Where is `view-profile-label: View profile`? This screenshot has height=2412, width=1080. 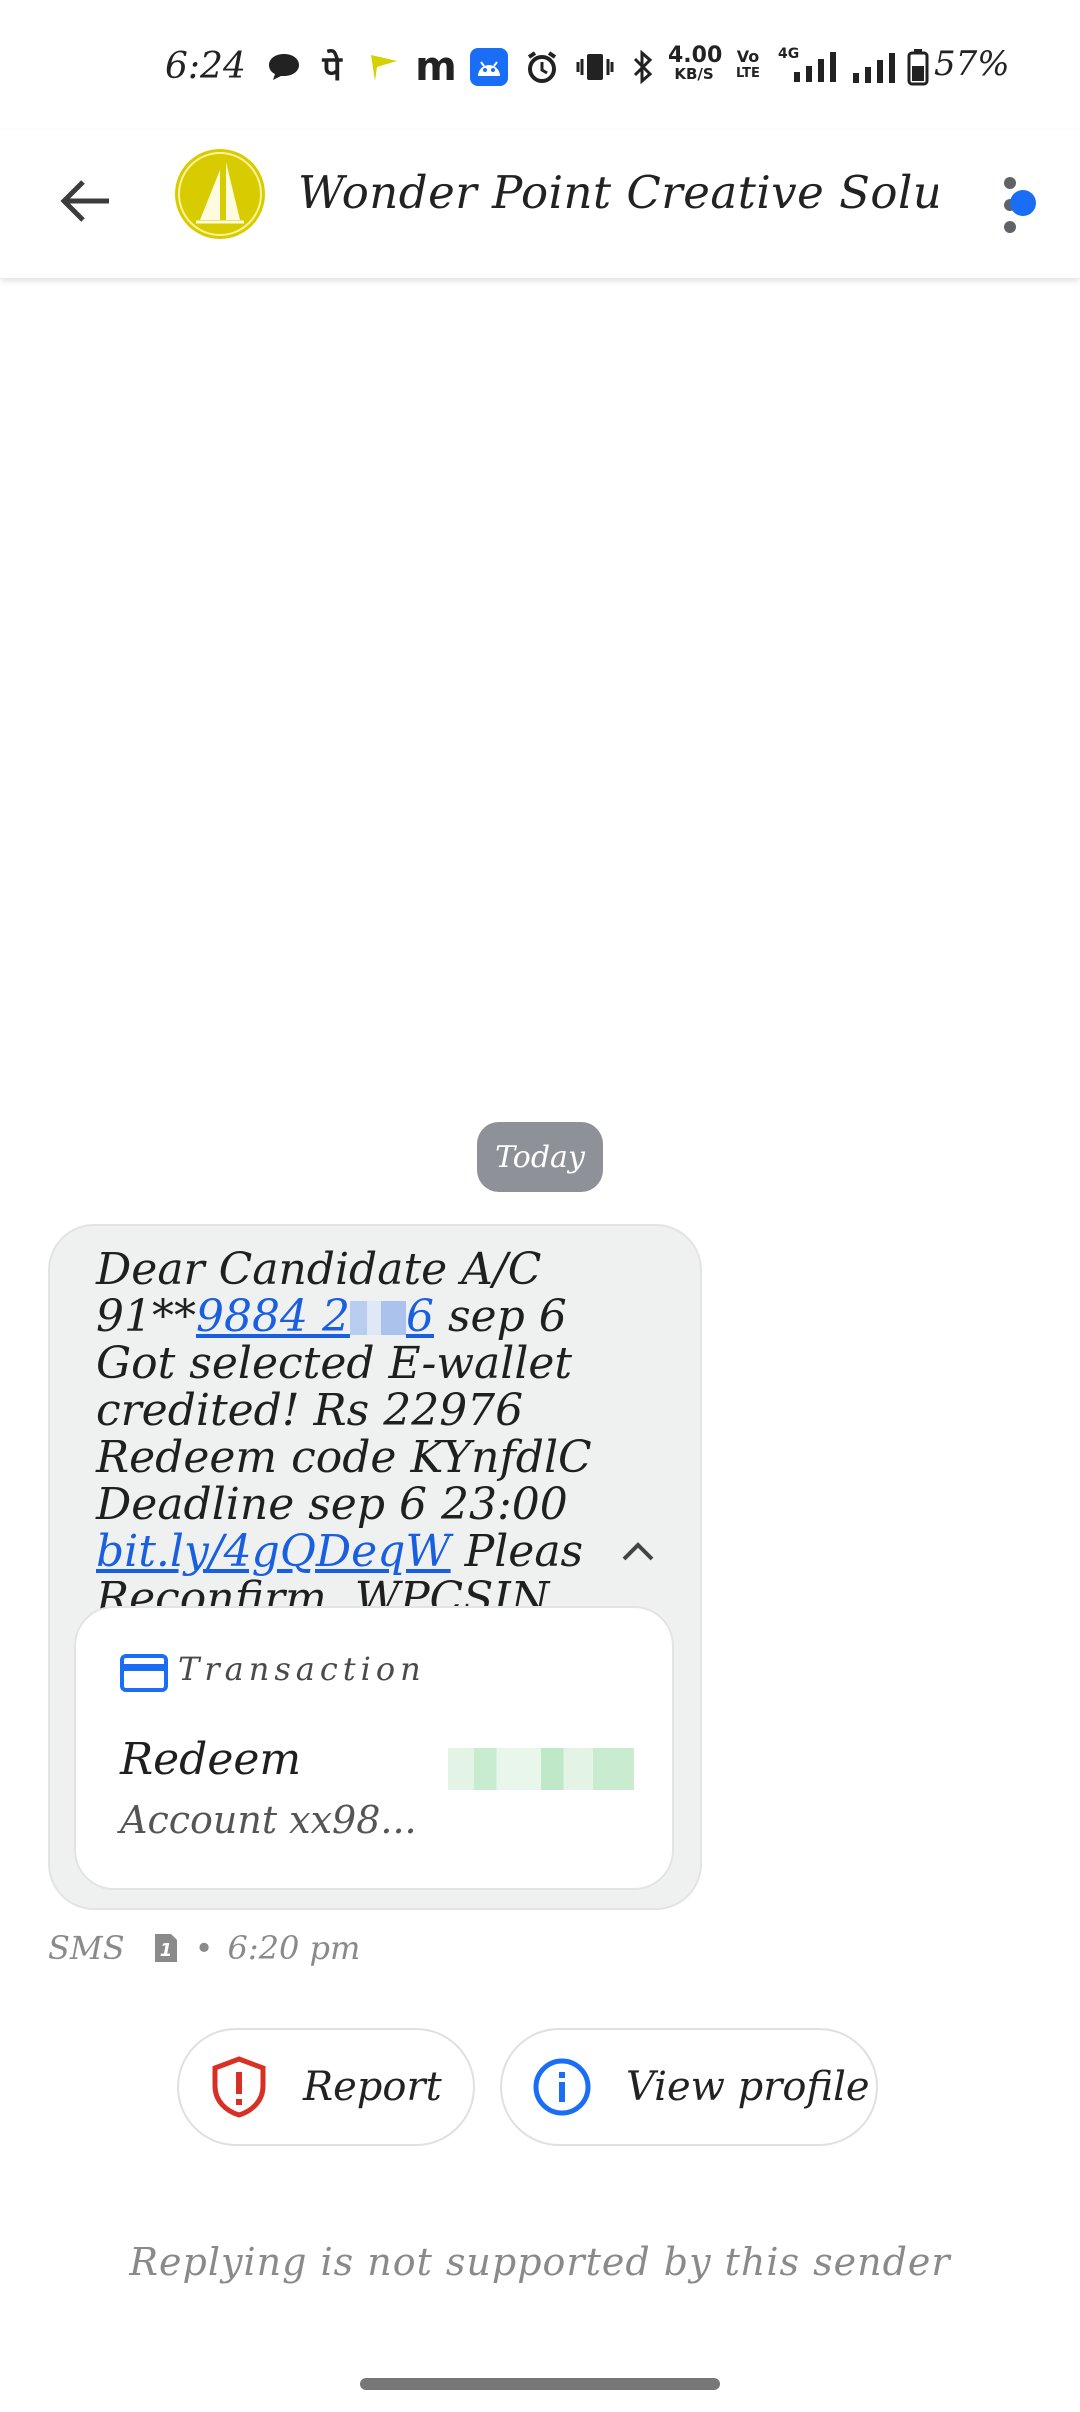 view-profile-label: View profile is located at coordinates (748, 2087).